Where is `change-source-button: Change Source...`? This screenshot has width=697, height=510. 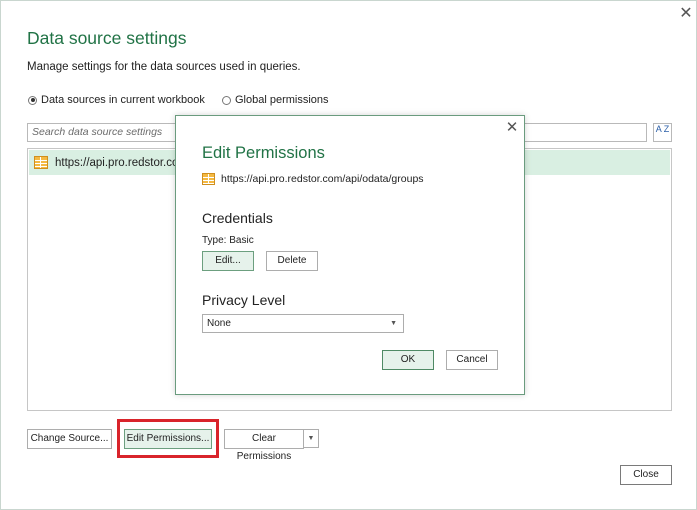
change-source-button: Change Source... is located at coordinates (69, 439).